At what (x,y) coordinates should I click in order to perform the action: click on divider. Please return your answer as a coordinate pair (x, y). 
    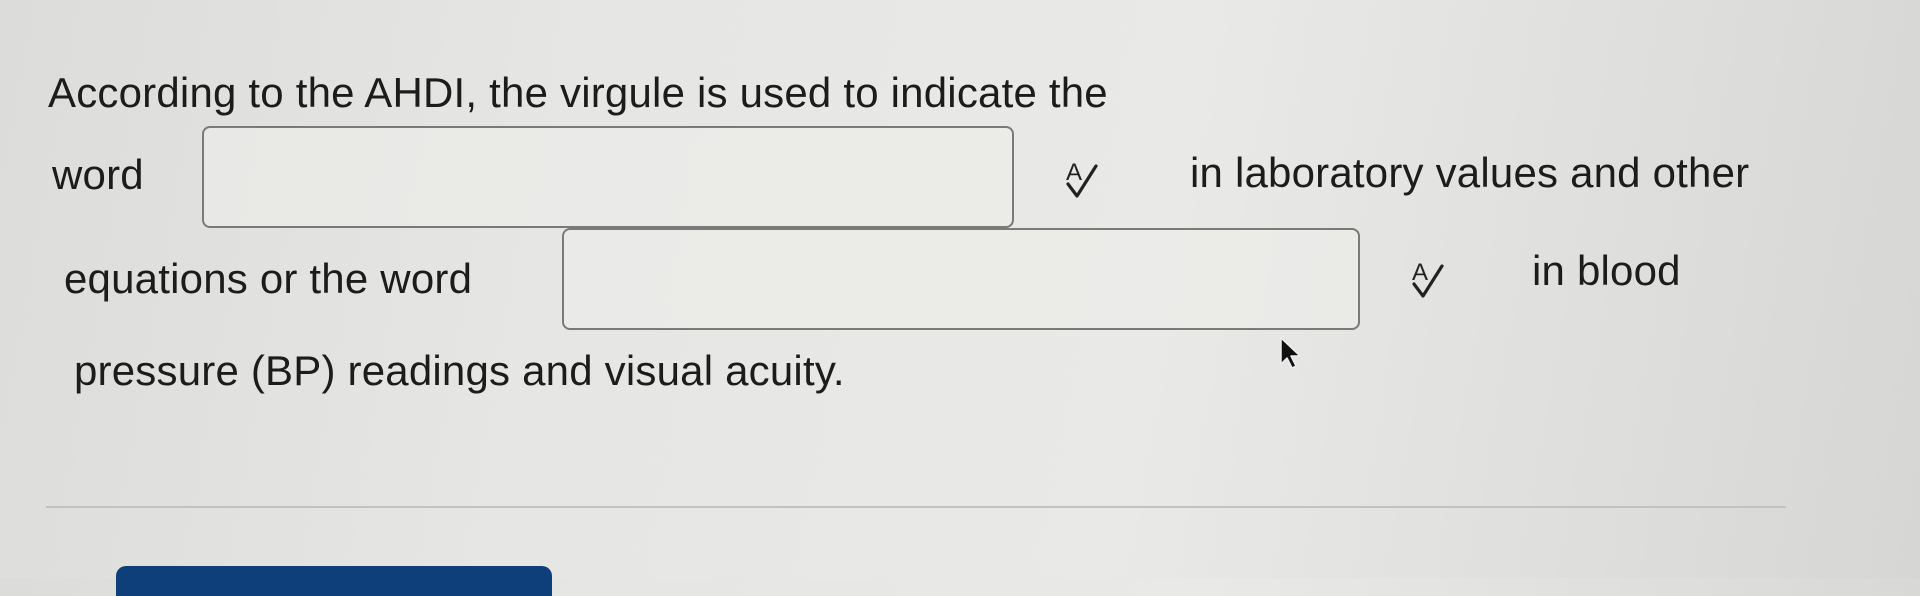
    Looking at the image, I should click on (916, 507).